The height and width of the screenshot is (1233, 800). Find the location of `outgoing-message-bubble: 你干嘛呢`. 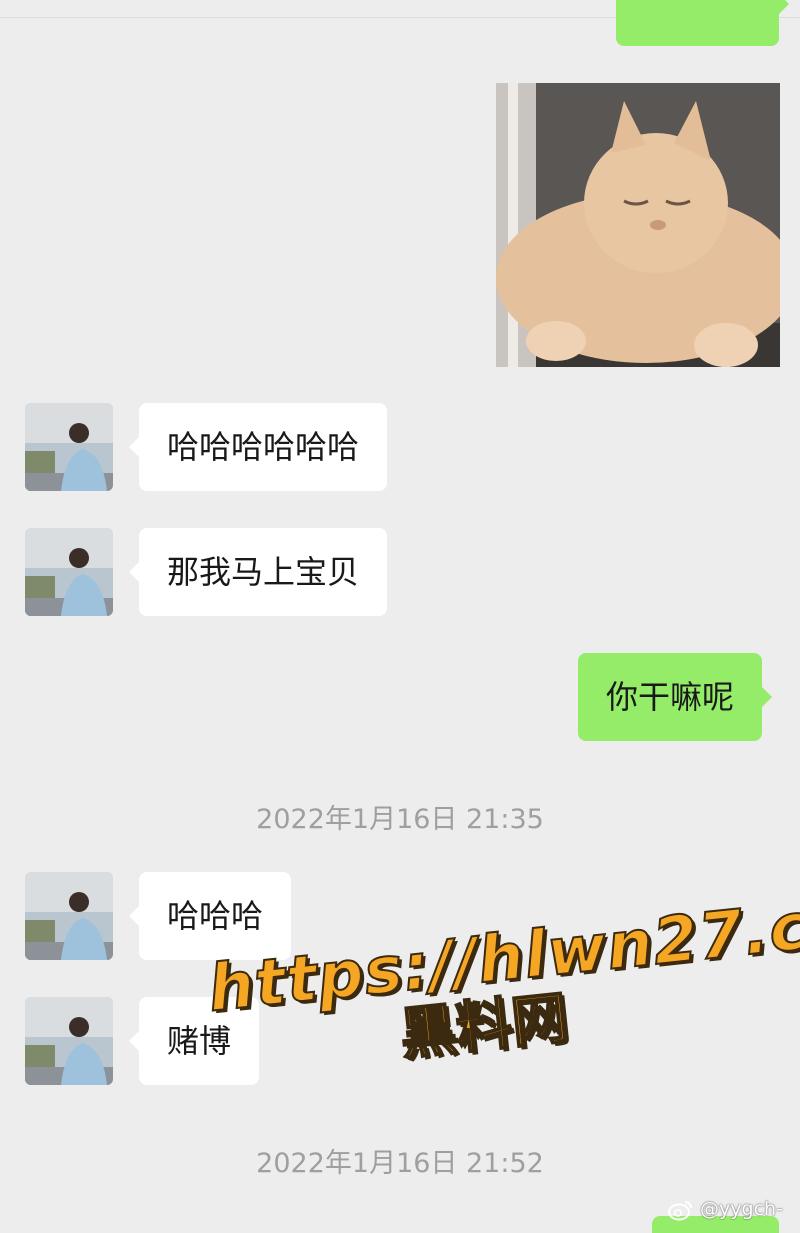

outgoing-message-bubble: 你干嘛呢 is located at coordinates (675, 697).